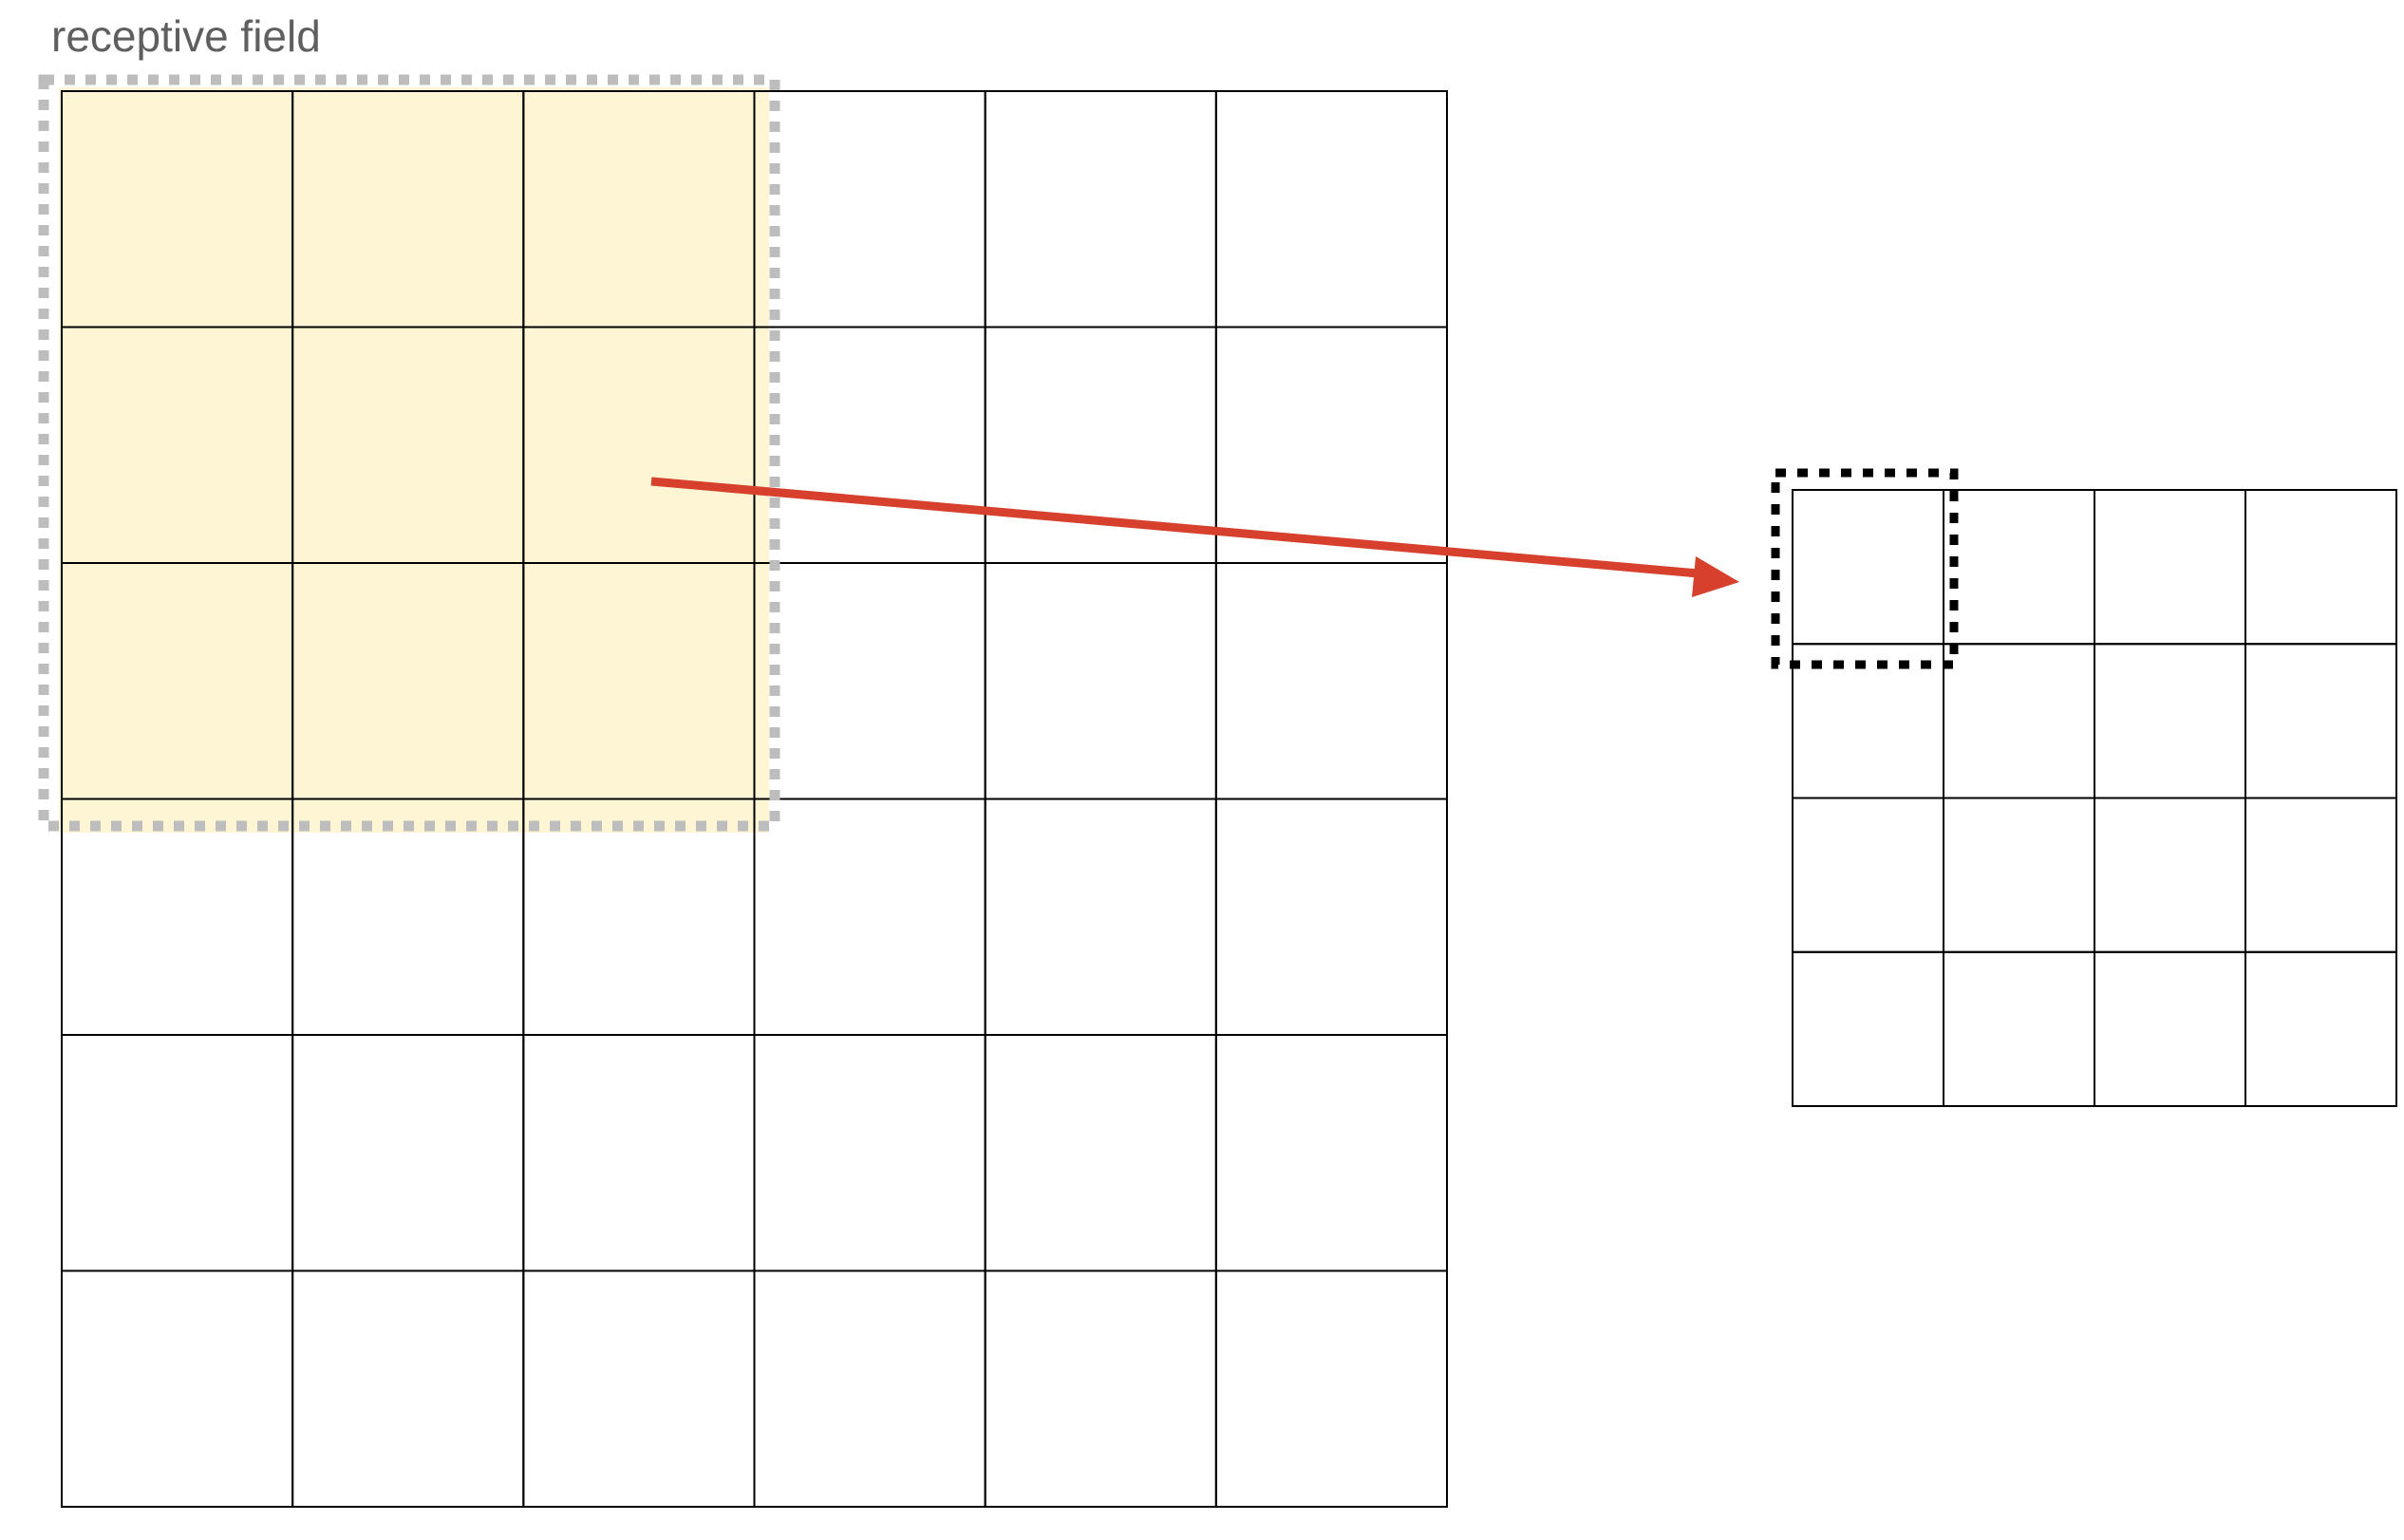 This screenshot has height=1540, width=2404. I want to click on mapping-arrow, so click(1194, 537).